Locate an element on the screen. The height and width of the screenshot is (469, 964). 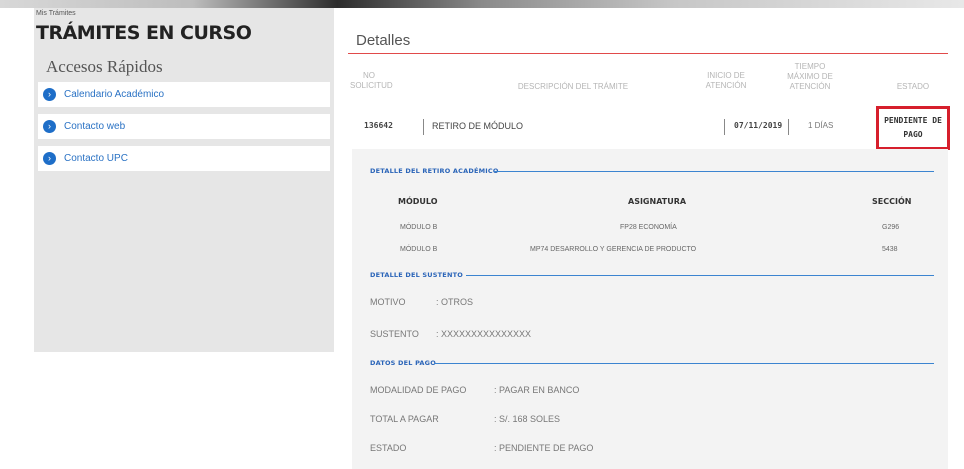
total-value: : S/. 168 SOLES is located at coordinates (527, 419).